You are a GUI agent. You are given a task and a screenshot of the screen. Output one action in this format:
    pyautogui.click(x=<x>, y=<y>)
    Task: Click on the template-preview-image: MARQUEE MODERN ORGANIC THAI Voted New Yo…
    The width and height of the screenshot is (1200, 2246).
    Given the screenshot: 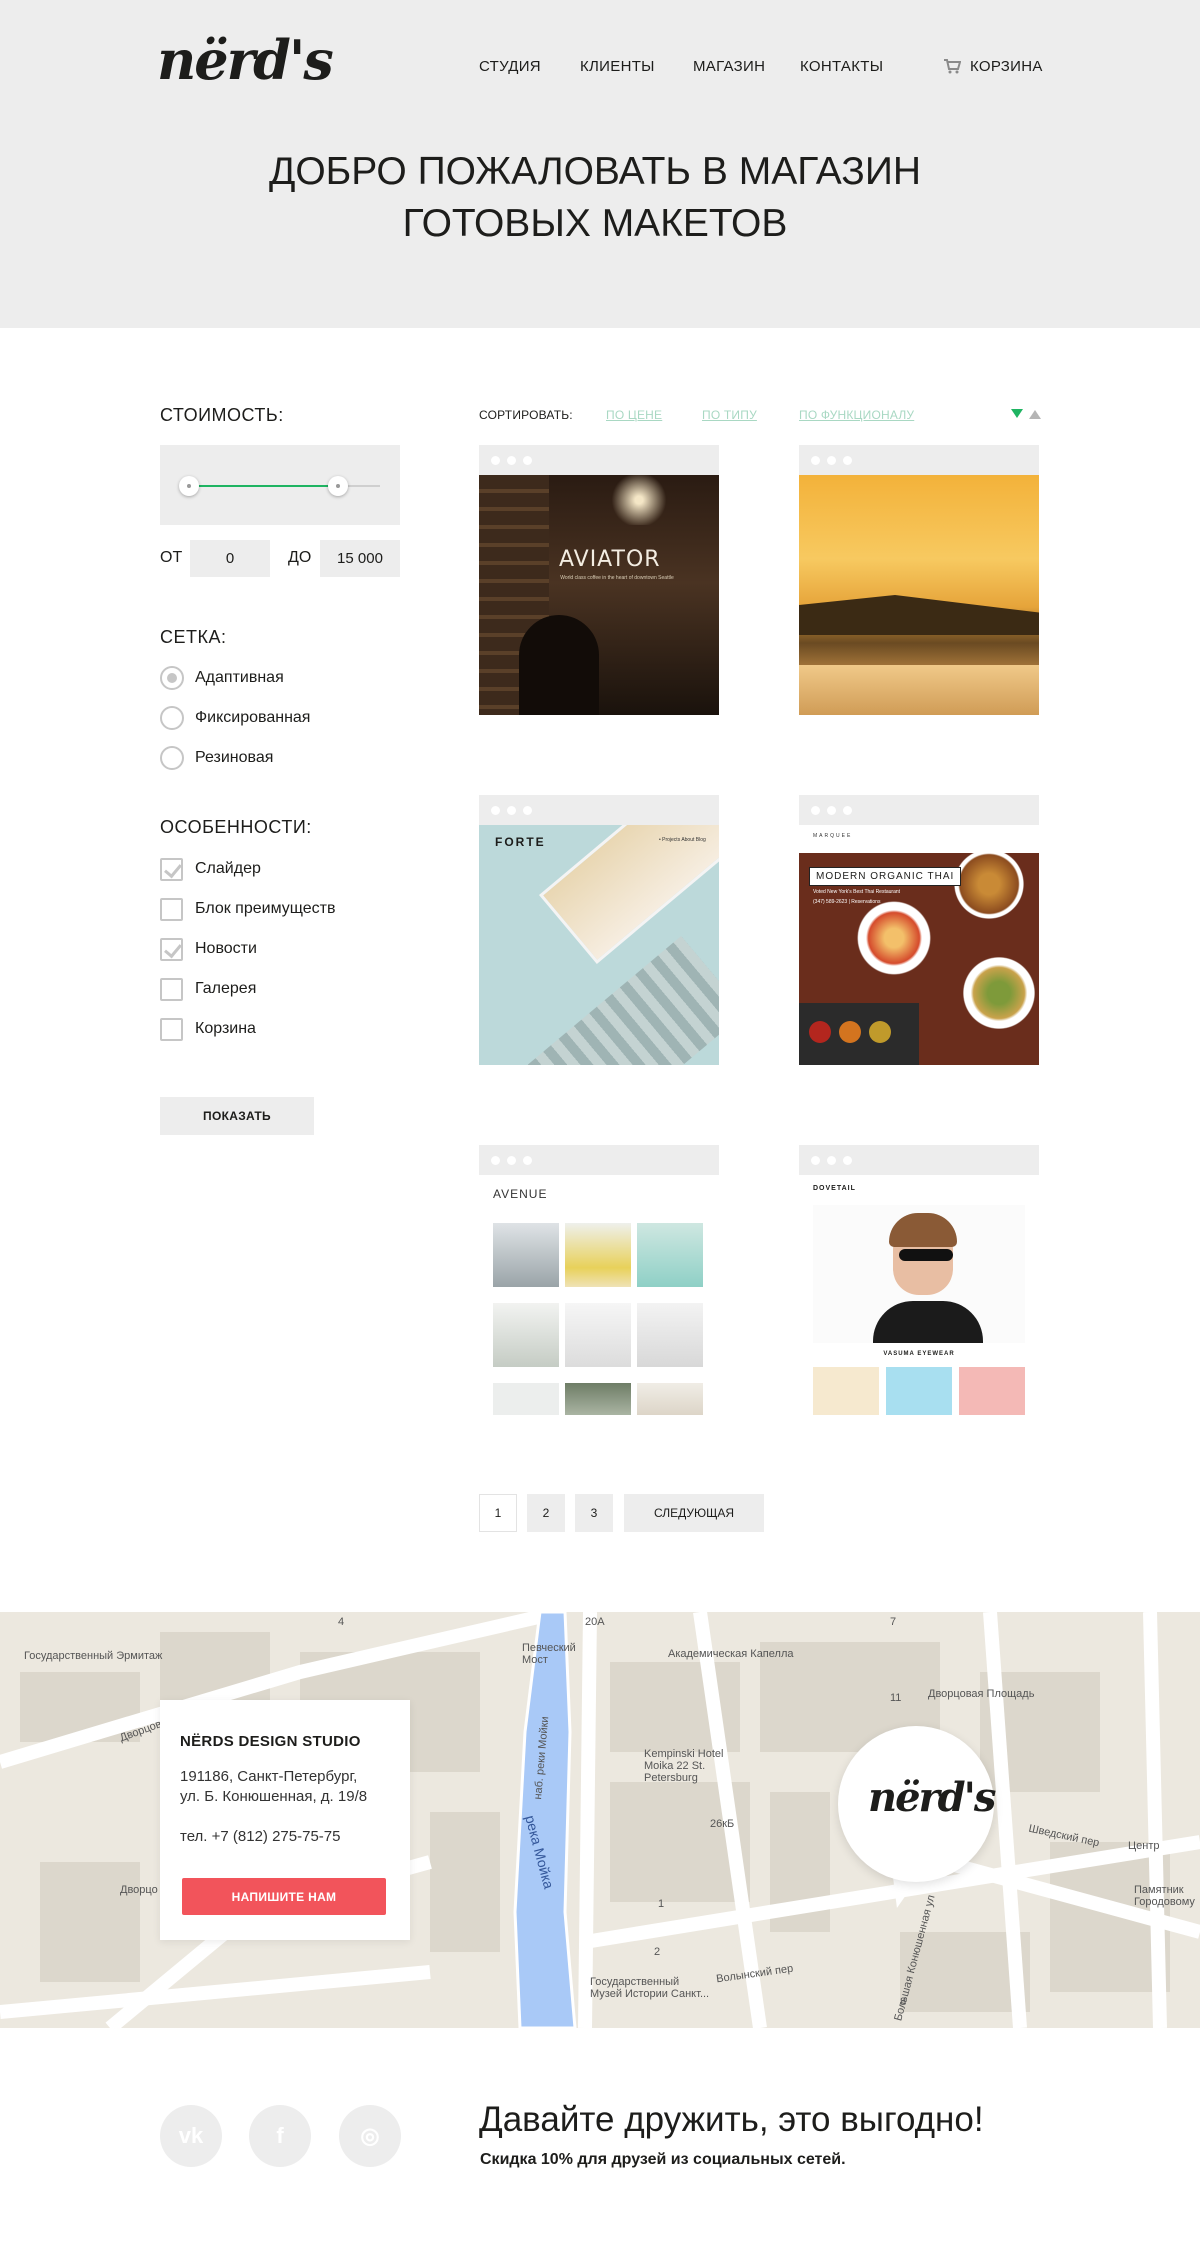 What is the action you would take?
    pyautogui.click(x=919, y=945)
    